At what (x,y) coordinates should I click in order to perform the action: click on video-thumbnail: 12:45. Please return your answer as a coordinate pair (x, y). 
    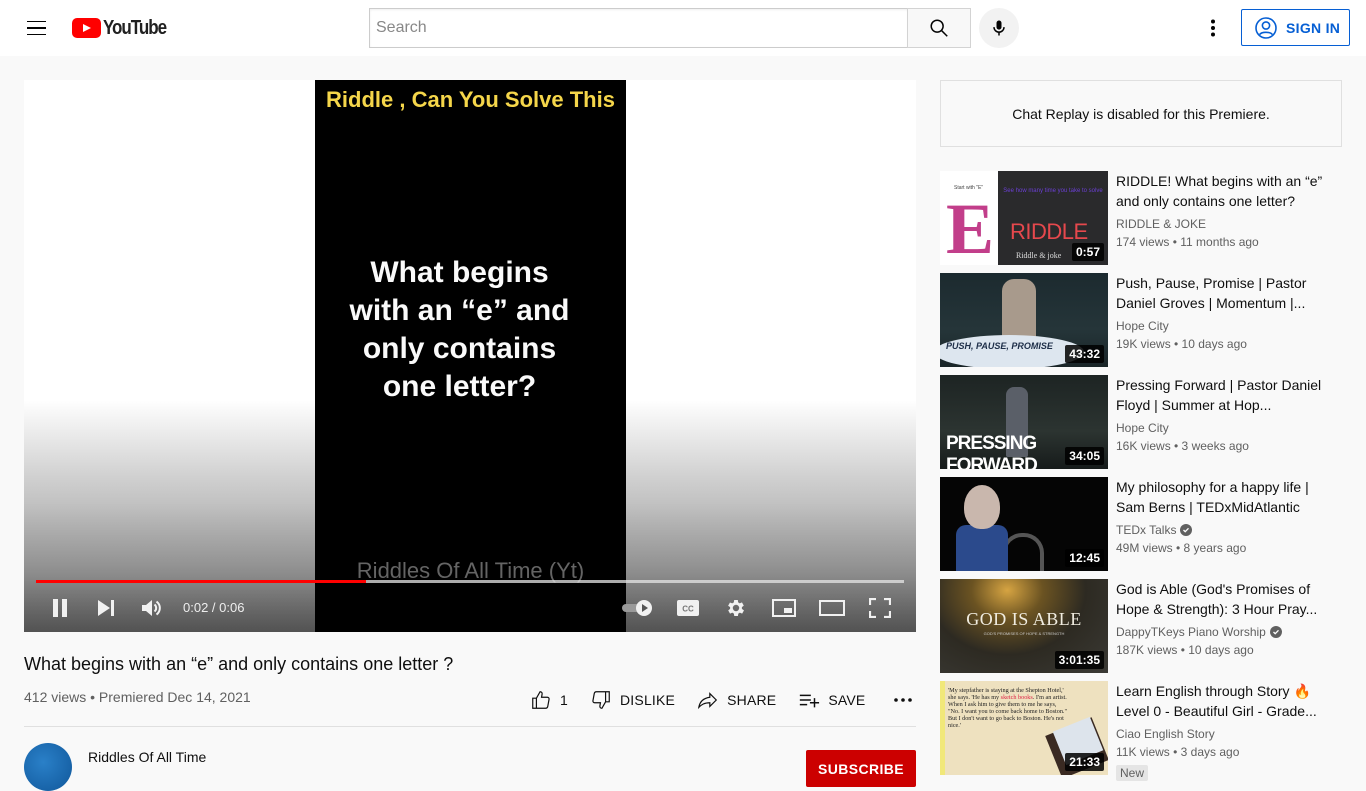
    Looking at the image, I should click on (1024, 524).